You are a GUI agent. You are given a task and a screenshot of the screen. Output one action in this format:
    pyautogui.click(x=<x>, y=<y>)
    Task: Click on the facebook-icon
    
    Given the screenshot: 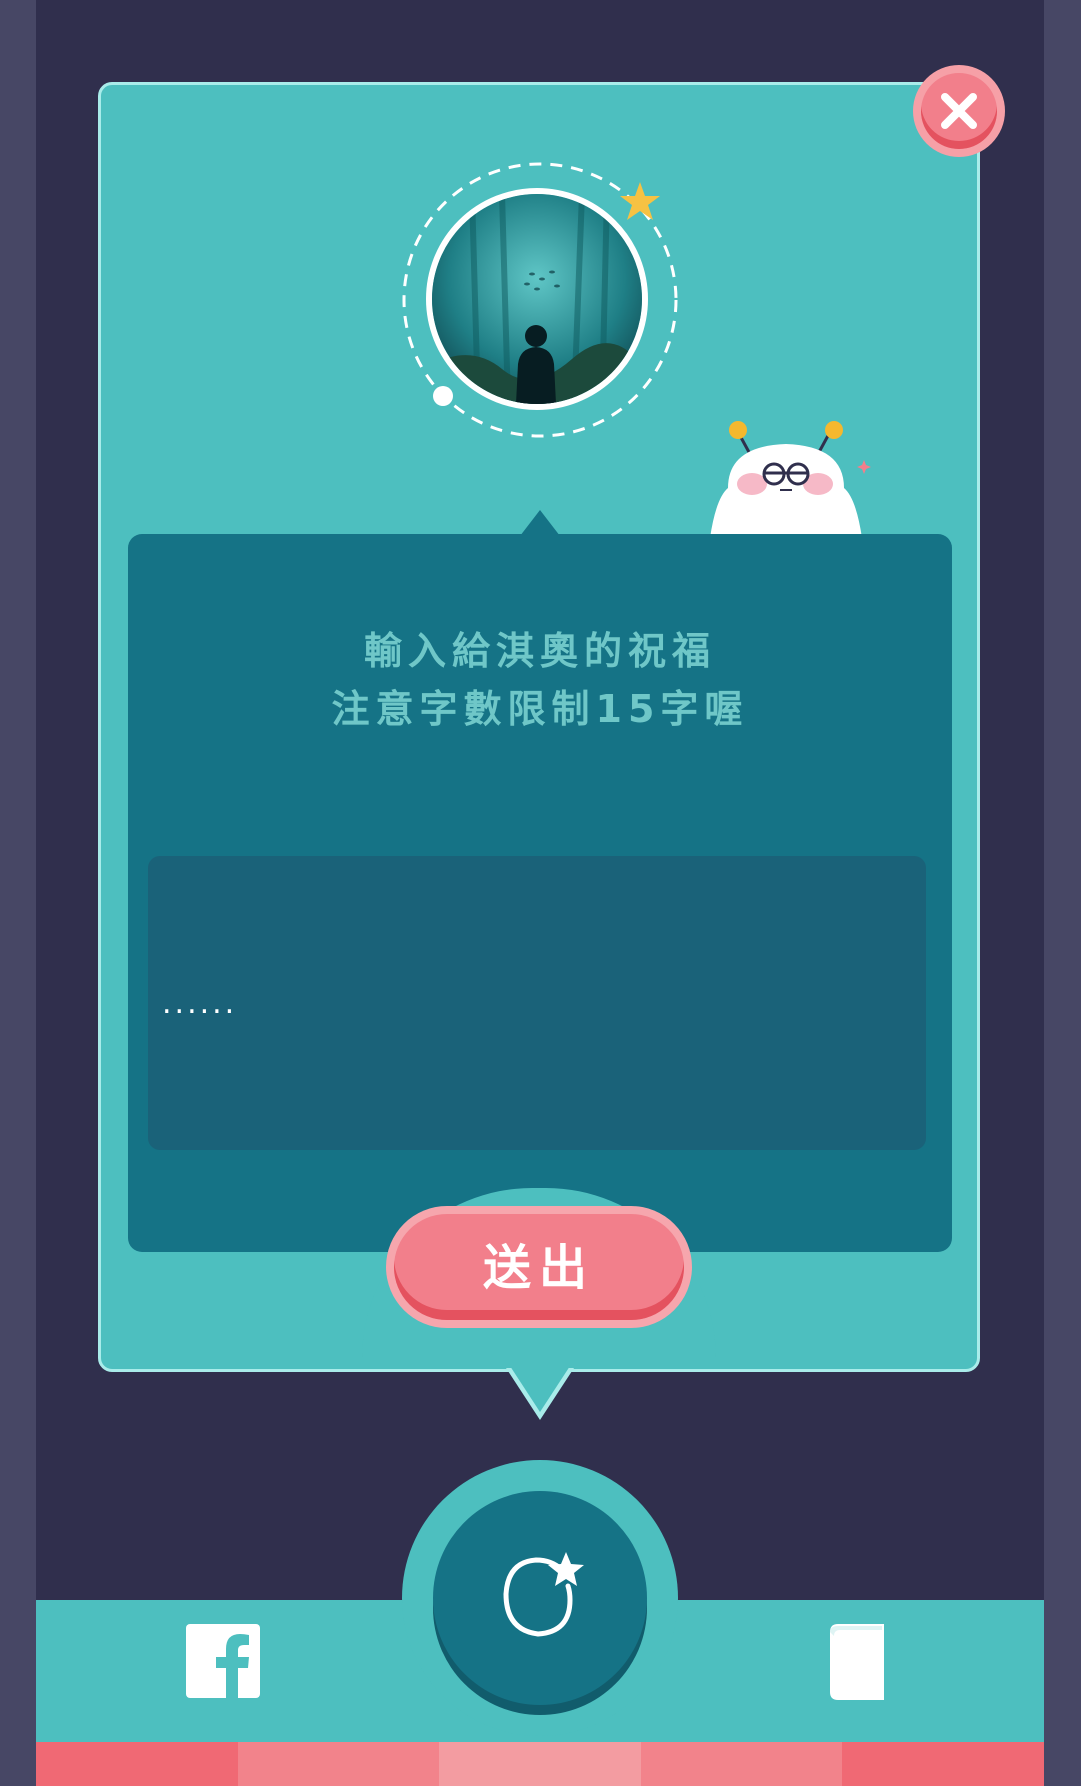 What is the action you would take?
    pyautogui.click(x=223, y=1661)
    